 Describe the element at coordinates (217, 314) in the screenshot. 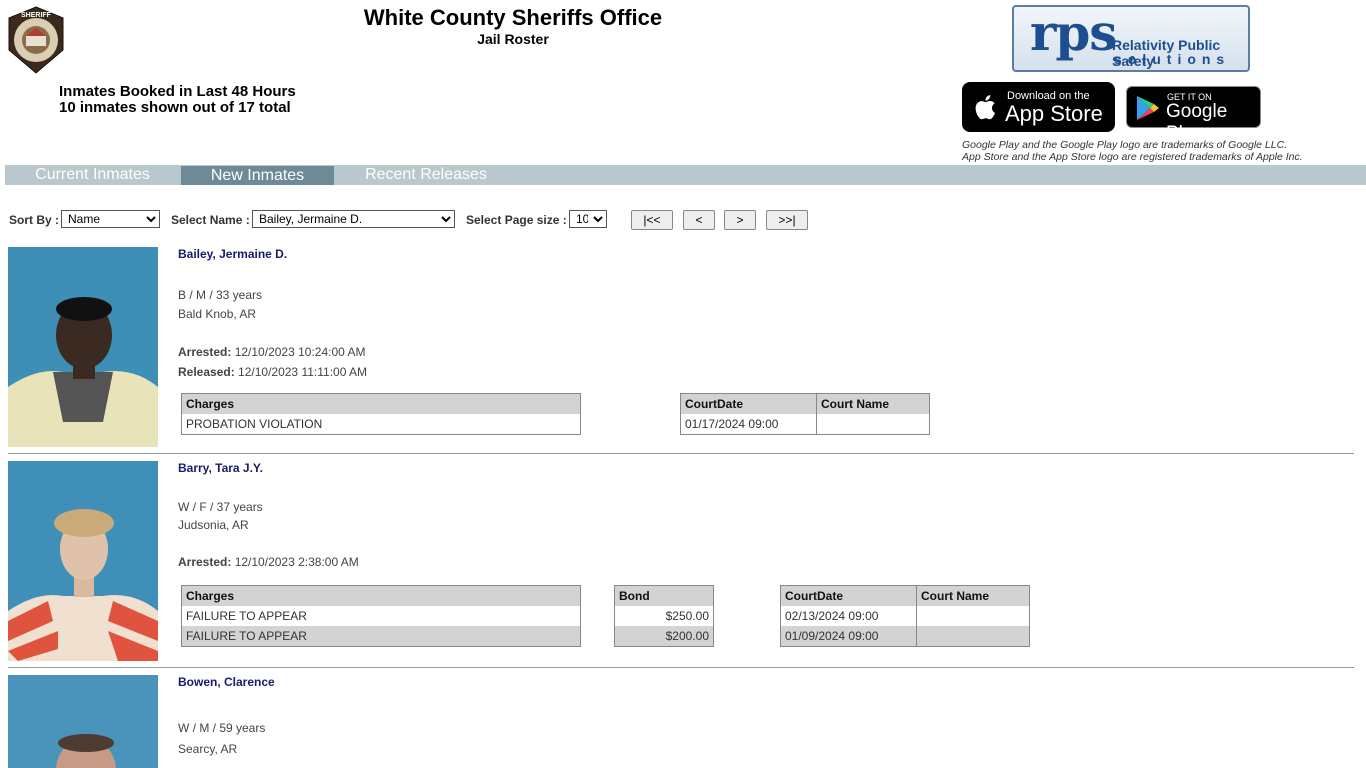

I see `inmate-city: Bald Knob, AR` at that location.